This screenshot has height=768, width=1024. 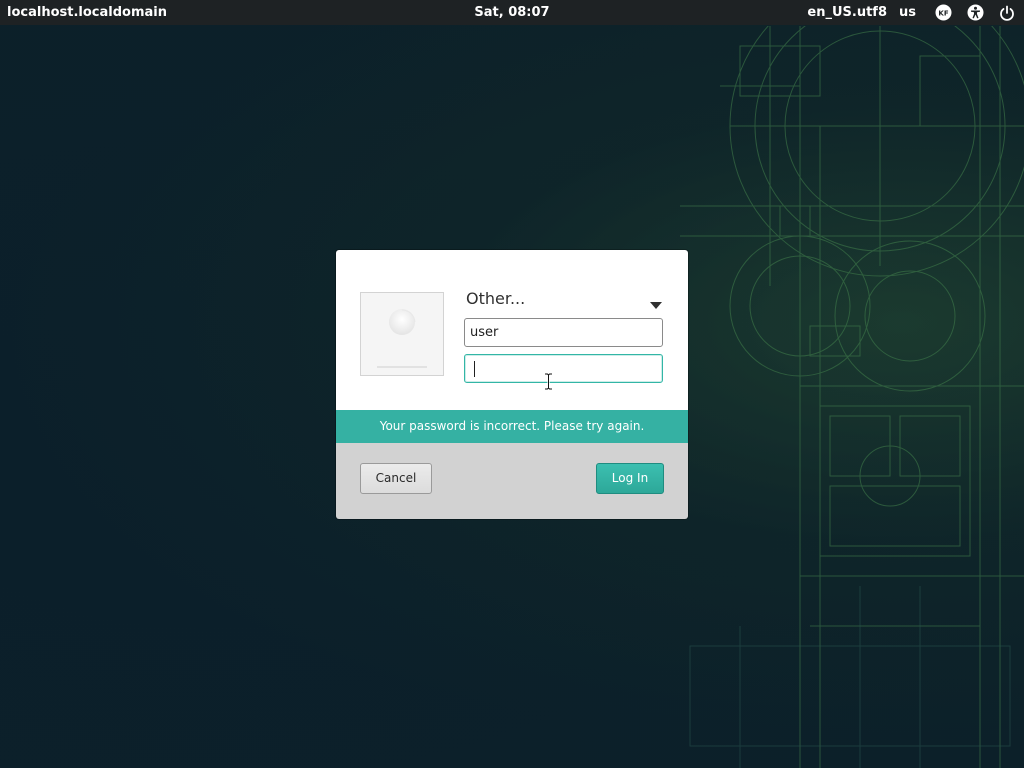 What do you see at coordinates (656, 304) in the screenshot?
I see `chevron-down-icon` at bounding box center [656, 304].